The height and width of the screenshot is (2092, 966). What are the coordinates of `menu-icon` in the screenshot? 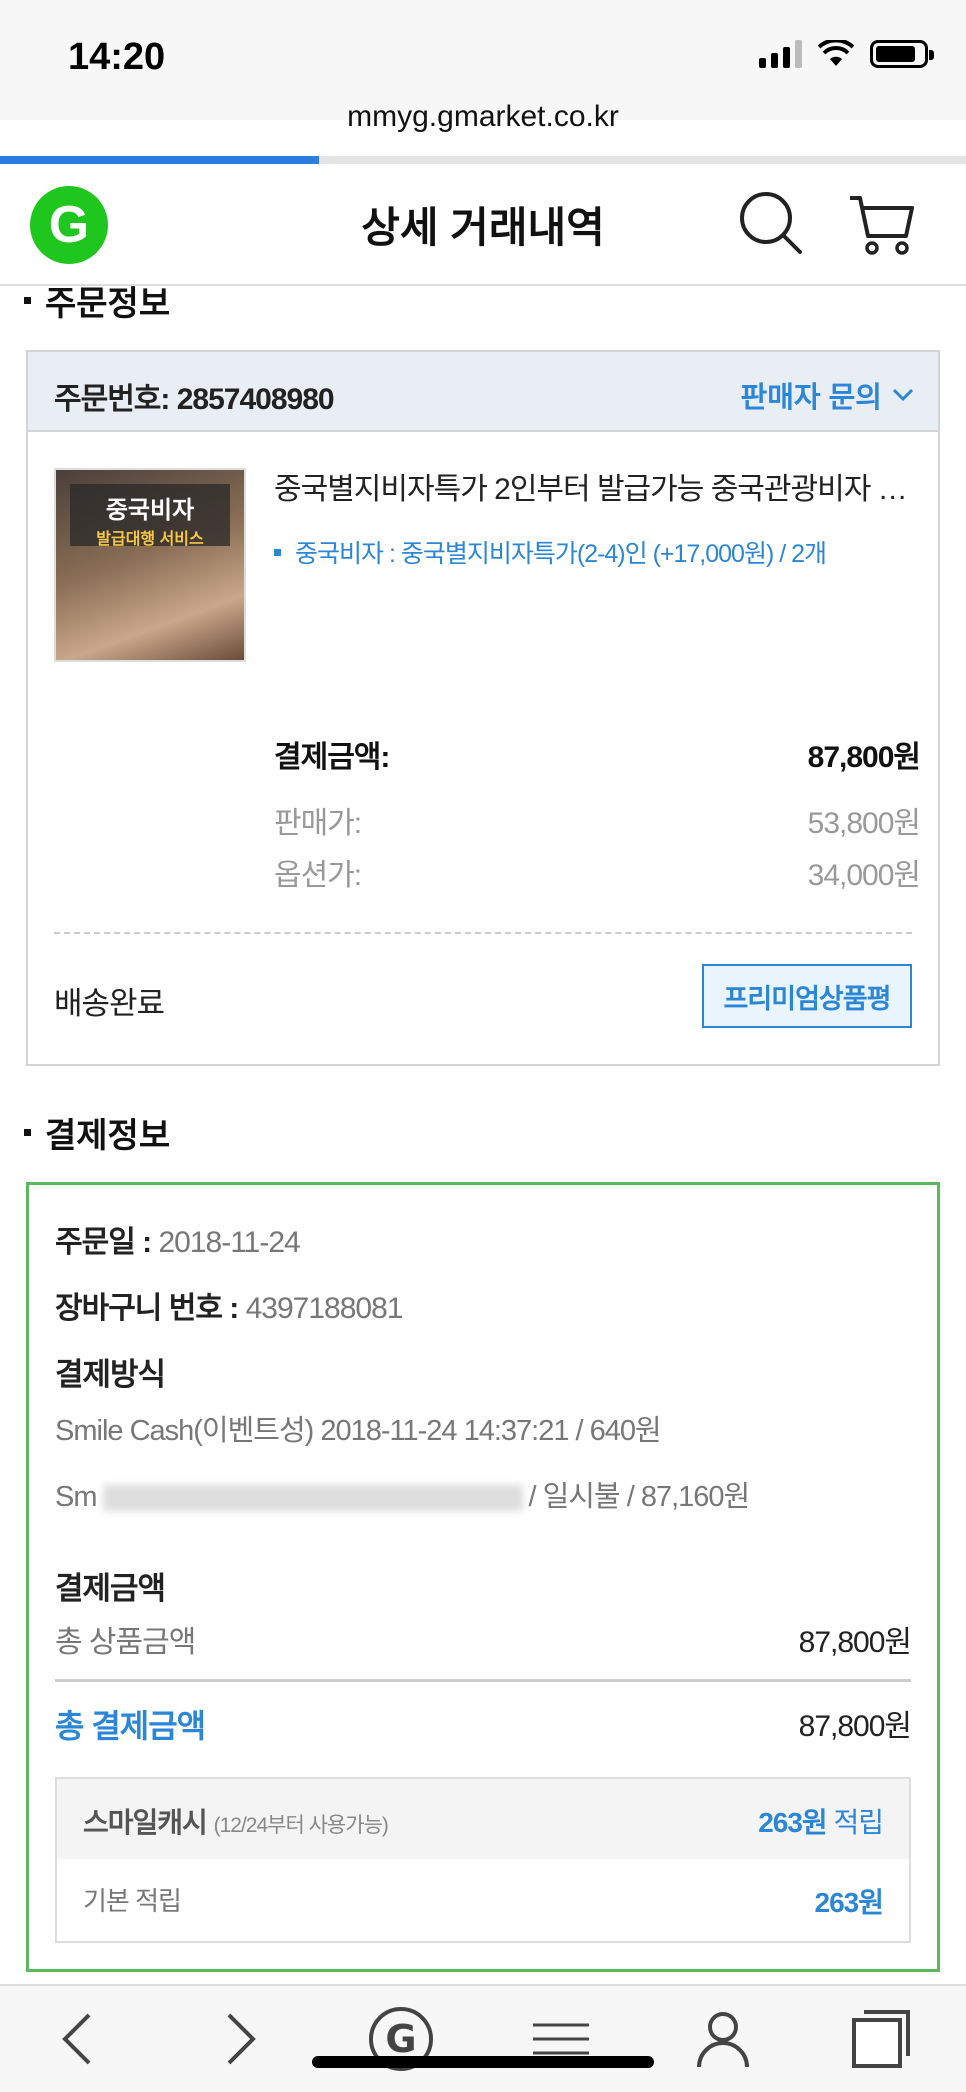 It's located at (561, 2039).